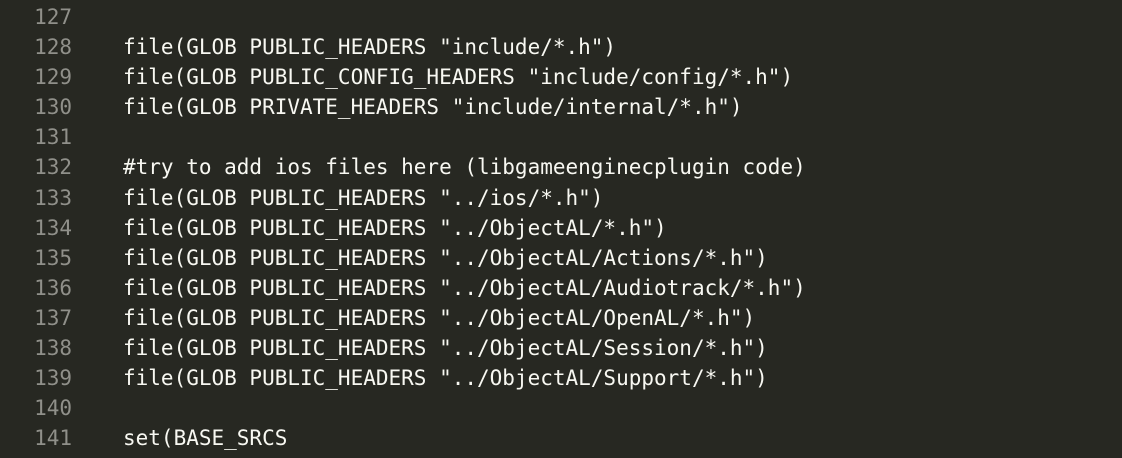 The image size is (1122, 458). I want to click on code-line: 131, so click(561, 137).